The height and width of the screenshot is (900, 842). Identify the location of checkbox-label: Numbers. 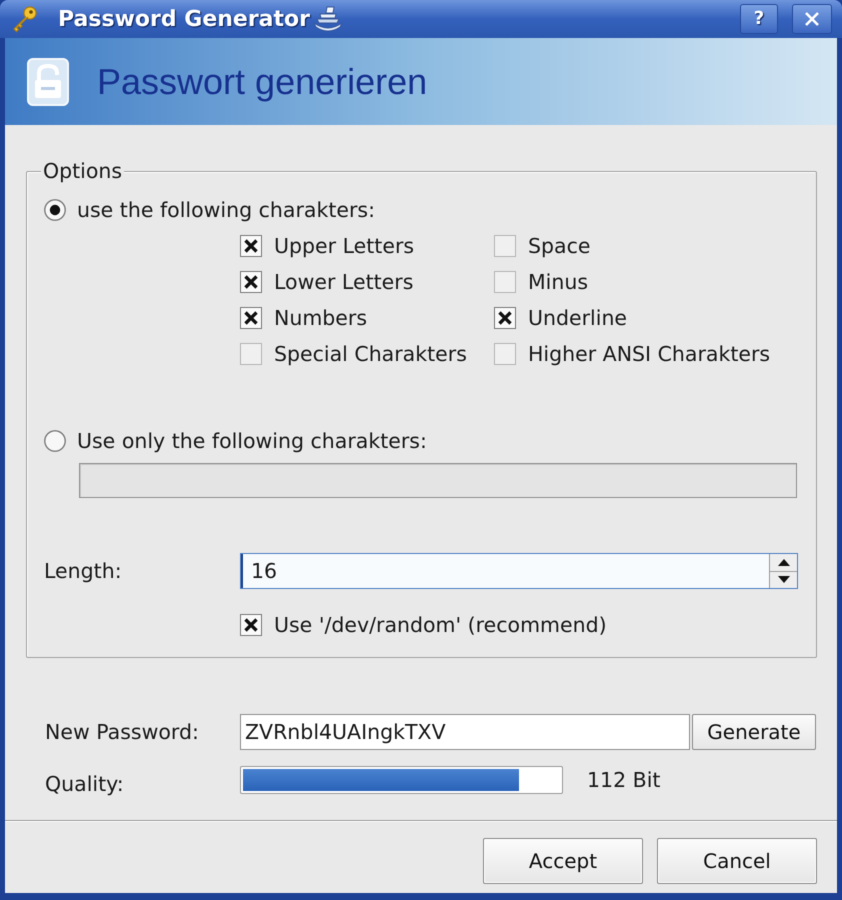
(321, 318).